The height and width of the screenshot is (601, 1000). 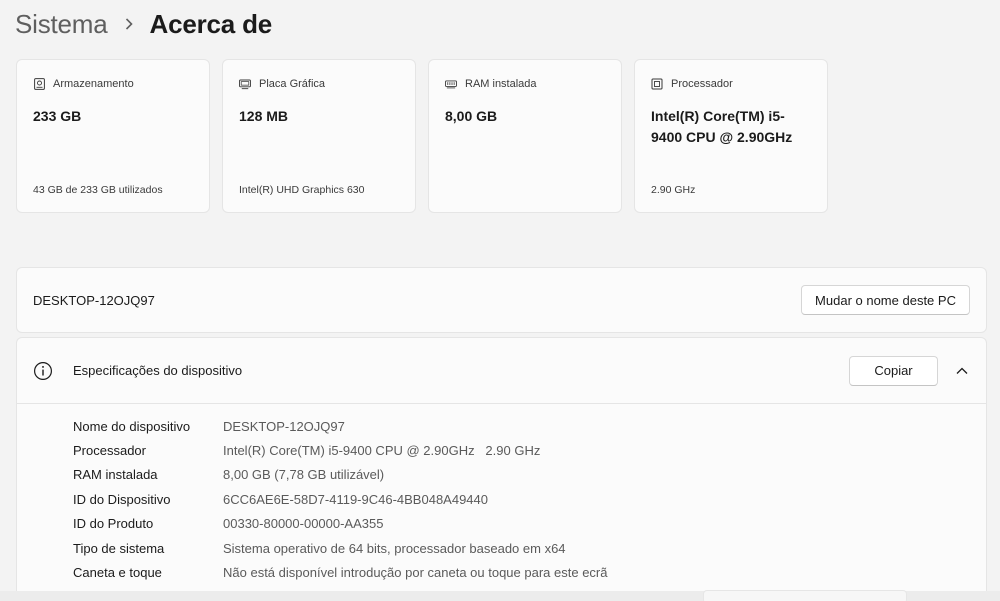 I want to click on rename-pc-button: Mudar o nome deste PC, so click(x=885, y=300).